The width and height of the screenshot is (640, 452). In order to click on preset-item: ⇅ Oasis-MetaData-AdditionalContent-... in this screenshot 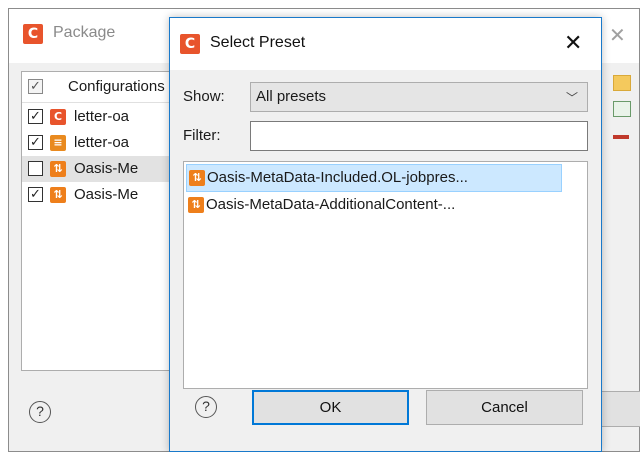, I will do `click(374, 206)`.